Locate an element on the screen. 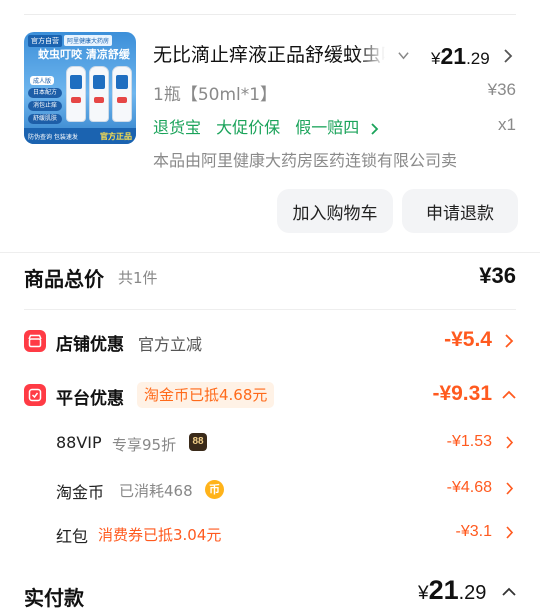 The width and height of the screenshot is (540, 609). vip-label: 88VIP is located at coordinates (79, 442).